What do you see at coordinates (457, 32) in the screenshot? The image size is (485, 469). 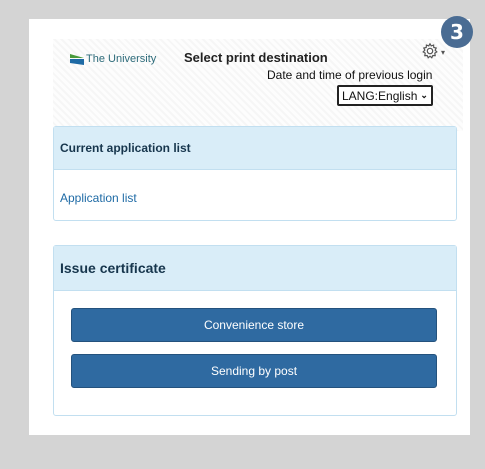 I see `step-badge: 3` at bounding box center [457, 32].